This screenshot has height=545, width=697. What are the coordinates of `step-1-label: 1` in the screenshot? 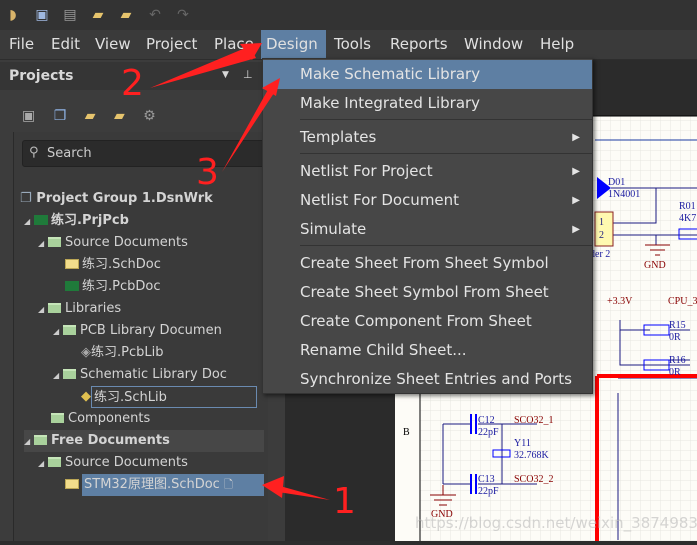 It's located at (344, 501).